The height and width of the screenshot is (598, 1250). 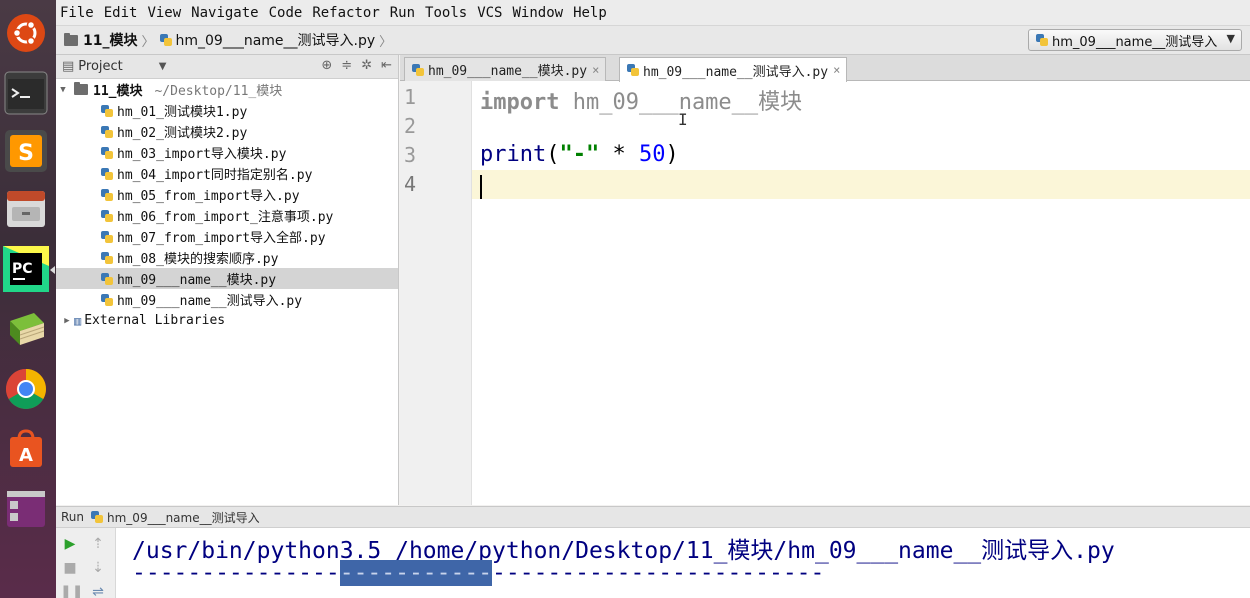 I want to click on root-folder-name: 11_模块, so click(x=118, y=91).